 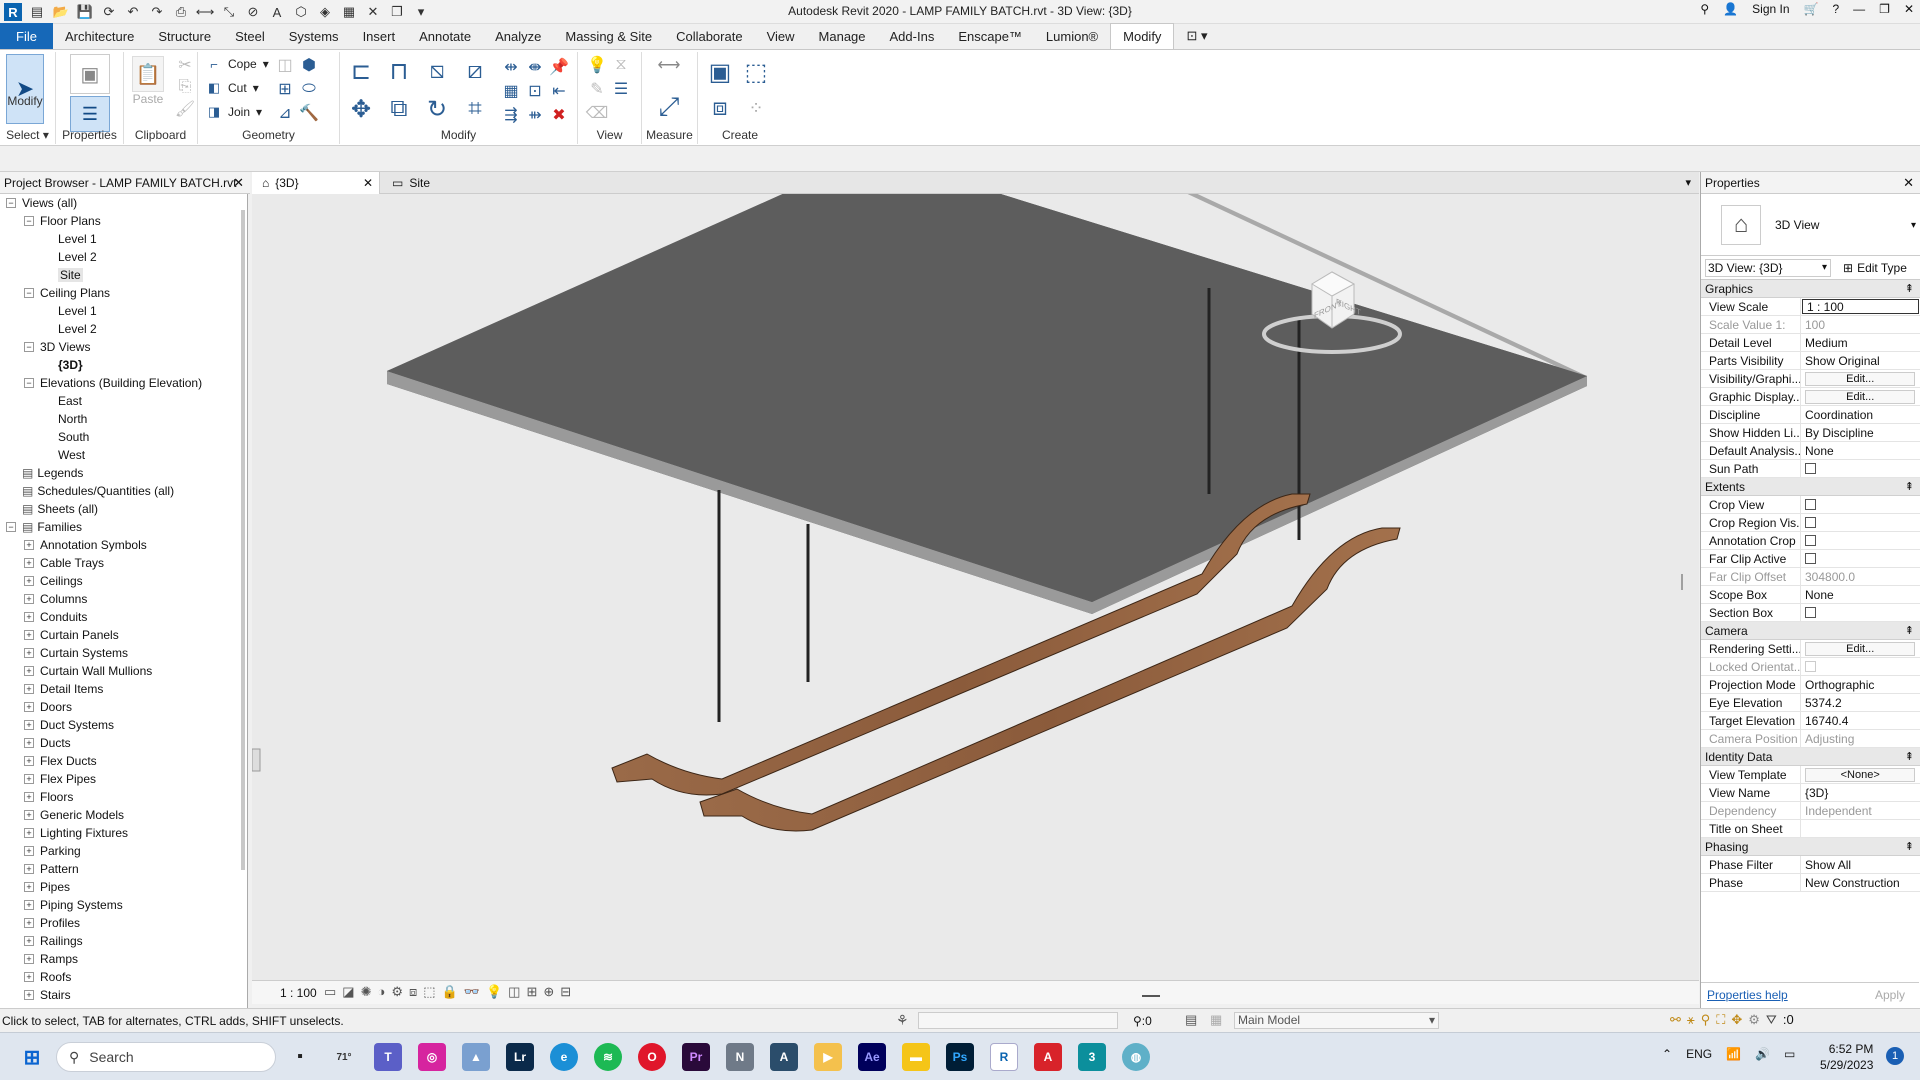 I want to click on edit-type-button: Edit Type, so click(x=1882, y=268).